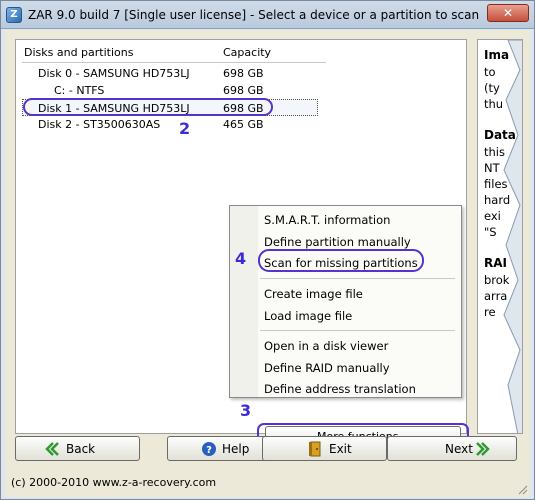  I want to click on menu-item-define-raid: Define RAID manually, so click(327, 368).